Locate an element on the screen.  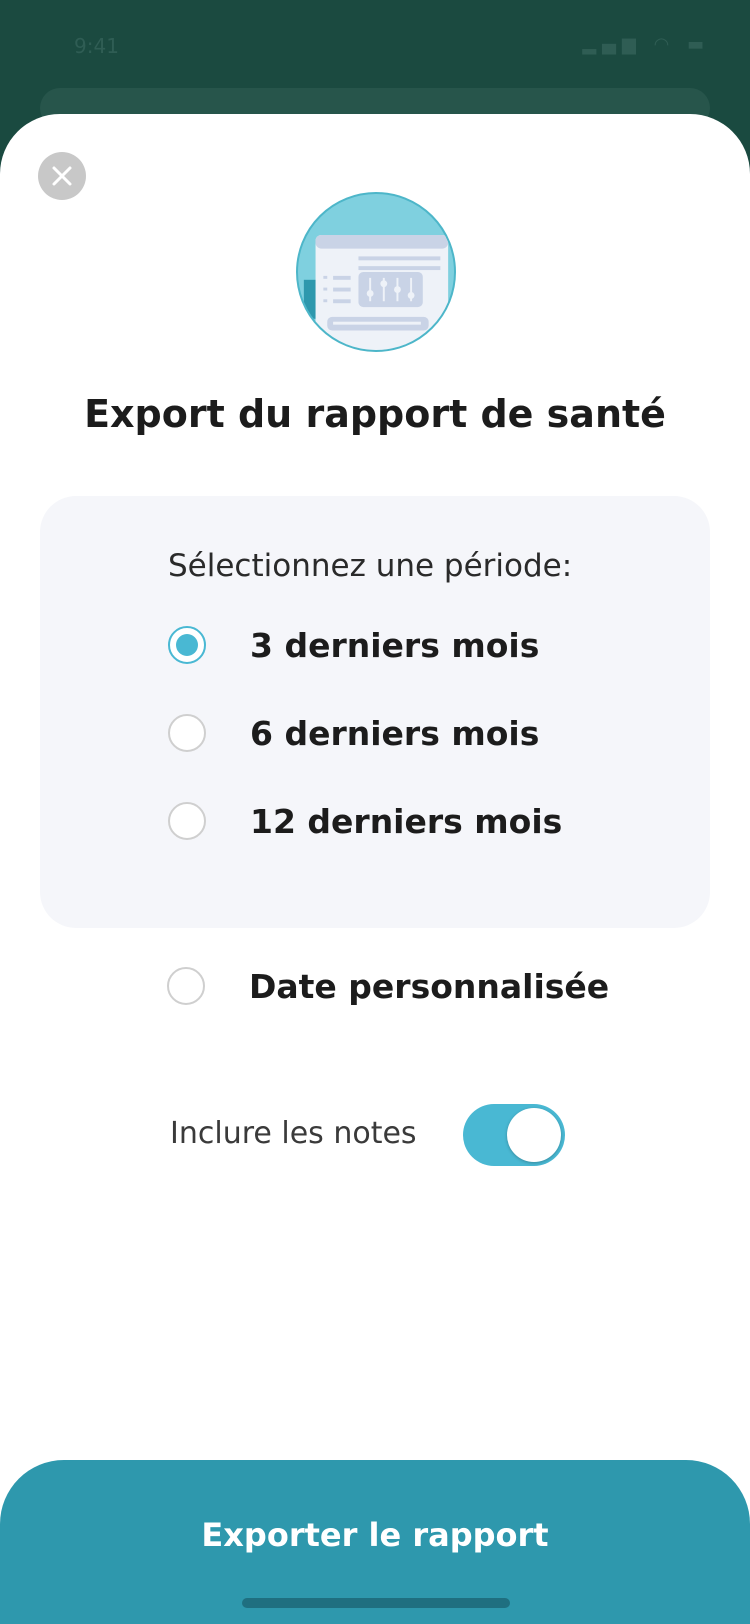
radio-button-selected is located at coordinates (187, 645).